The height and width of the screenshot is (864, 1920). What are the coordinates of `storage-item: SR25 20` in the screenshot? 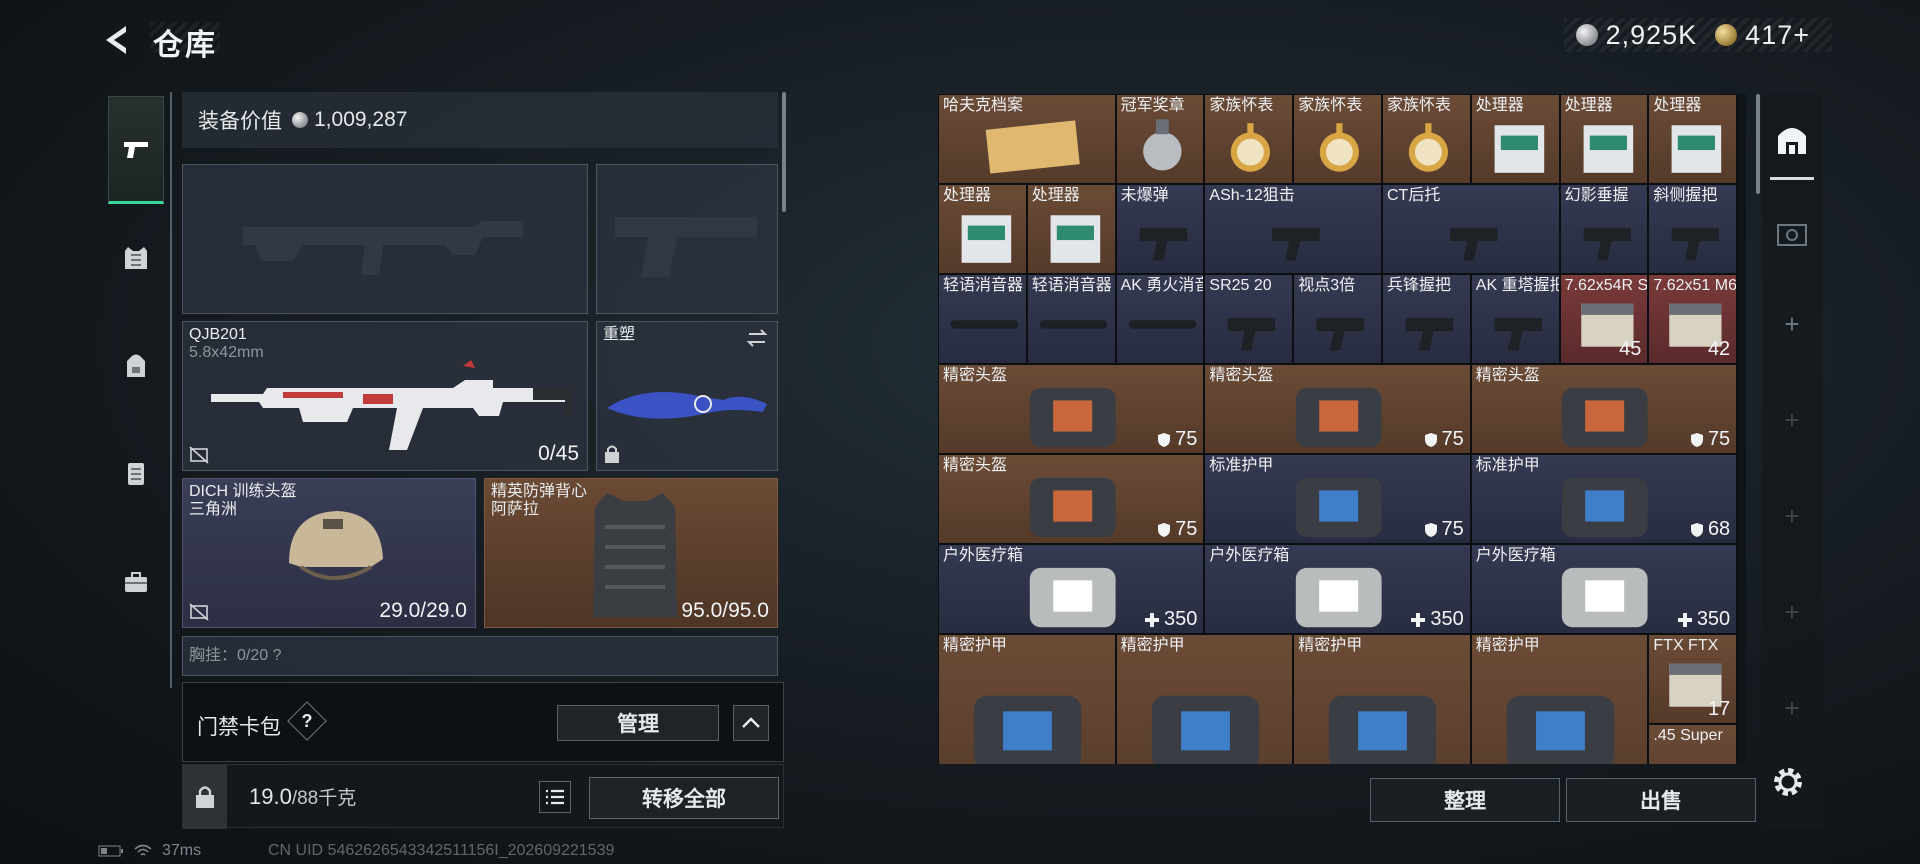 It's located at (1249, 319).